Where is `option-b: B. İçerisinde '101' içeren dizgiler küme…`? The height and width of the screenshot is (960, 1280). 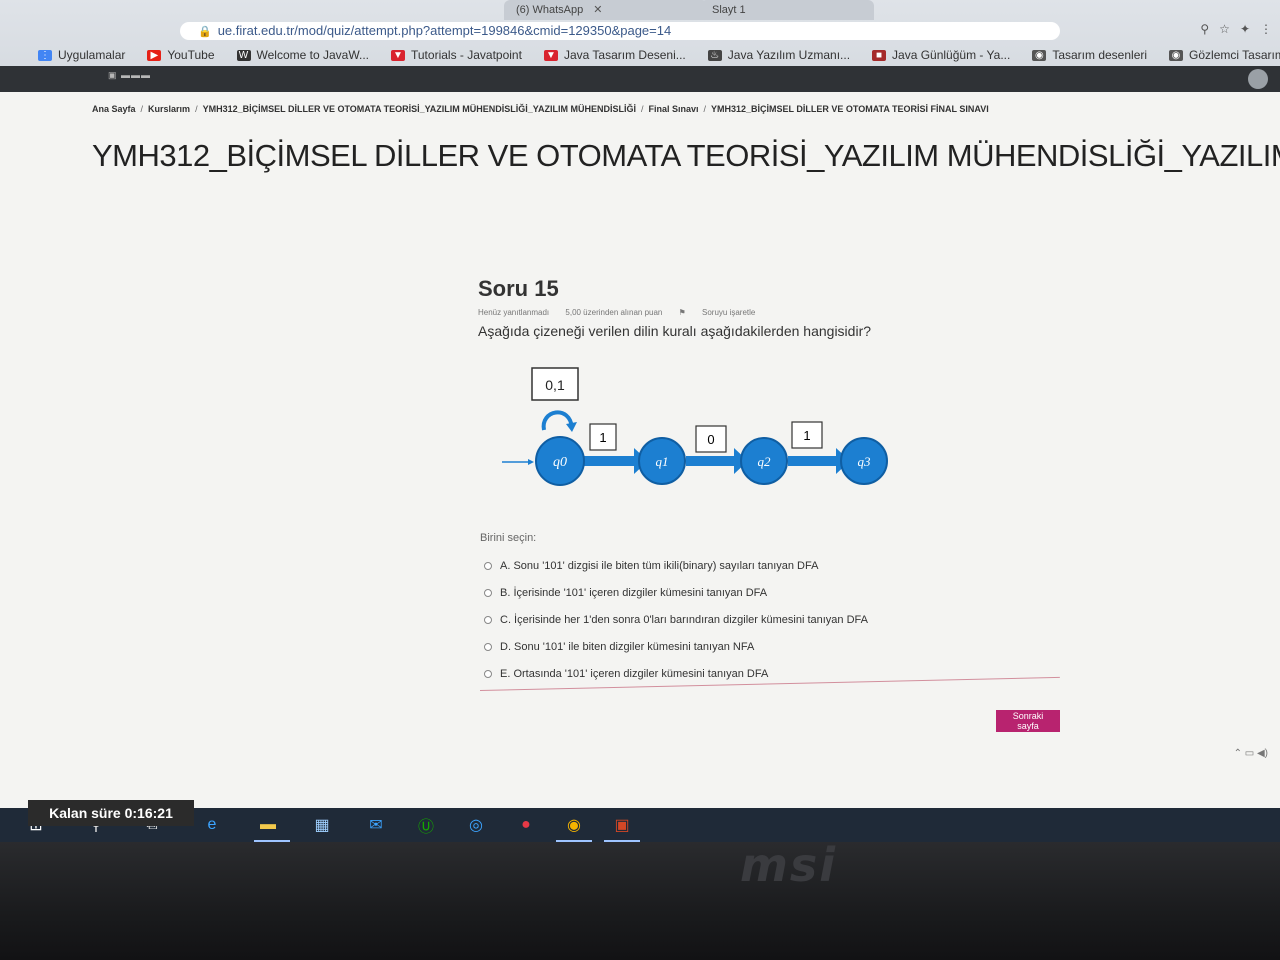 option-b: B. İçerisinde '101' içeren dizgiler küme… is located at coordinates (676, 592).